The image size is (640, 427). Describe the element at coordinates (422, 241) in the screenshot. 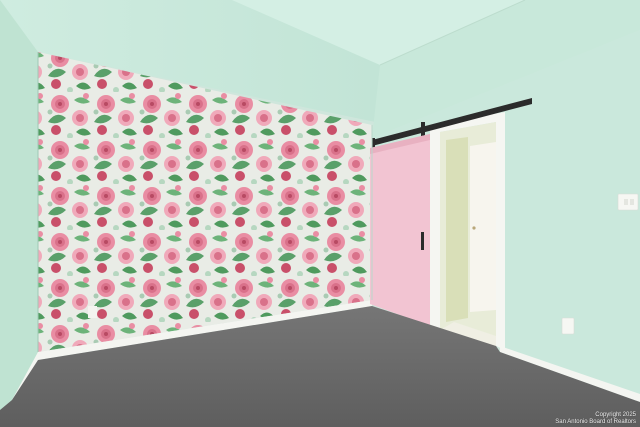

I see `barn-door-handle` at that location.